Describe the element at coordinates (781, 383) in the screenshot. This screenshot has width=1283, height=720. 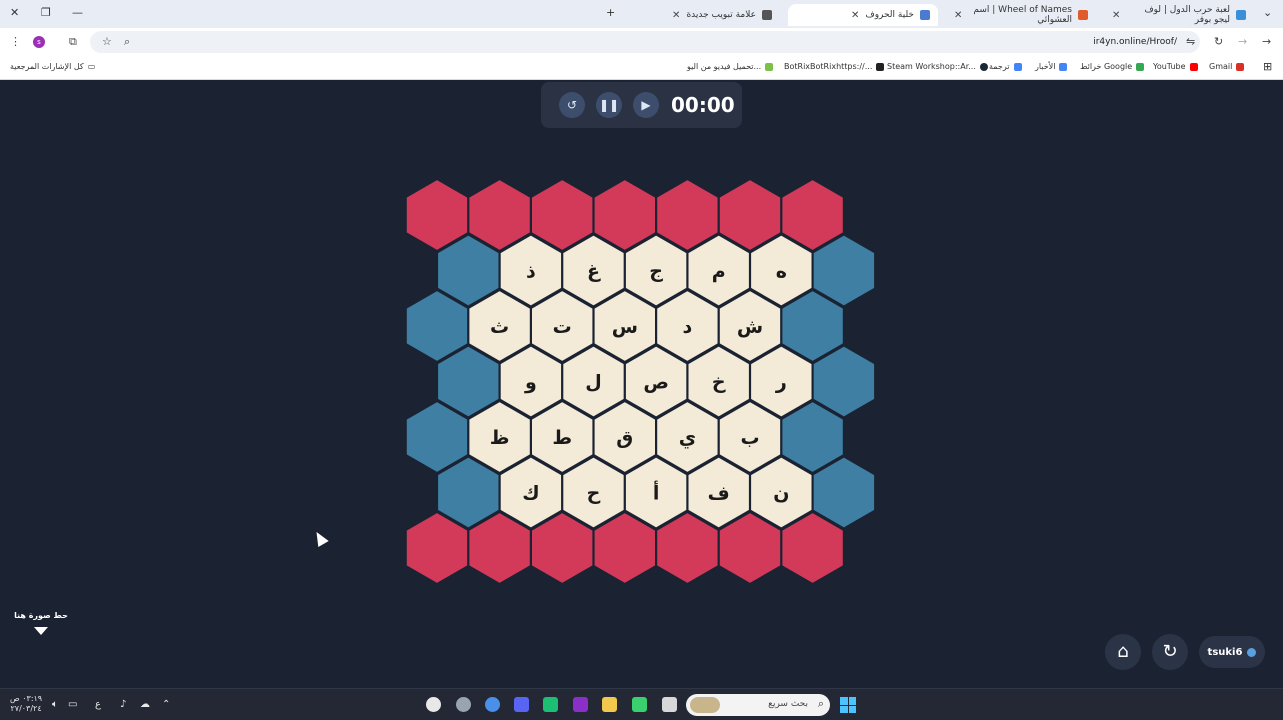
I see `hex-letter: ر` at that location.